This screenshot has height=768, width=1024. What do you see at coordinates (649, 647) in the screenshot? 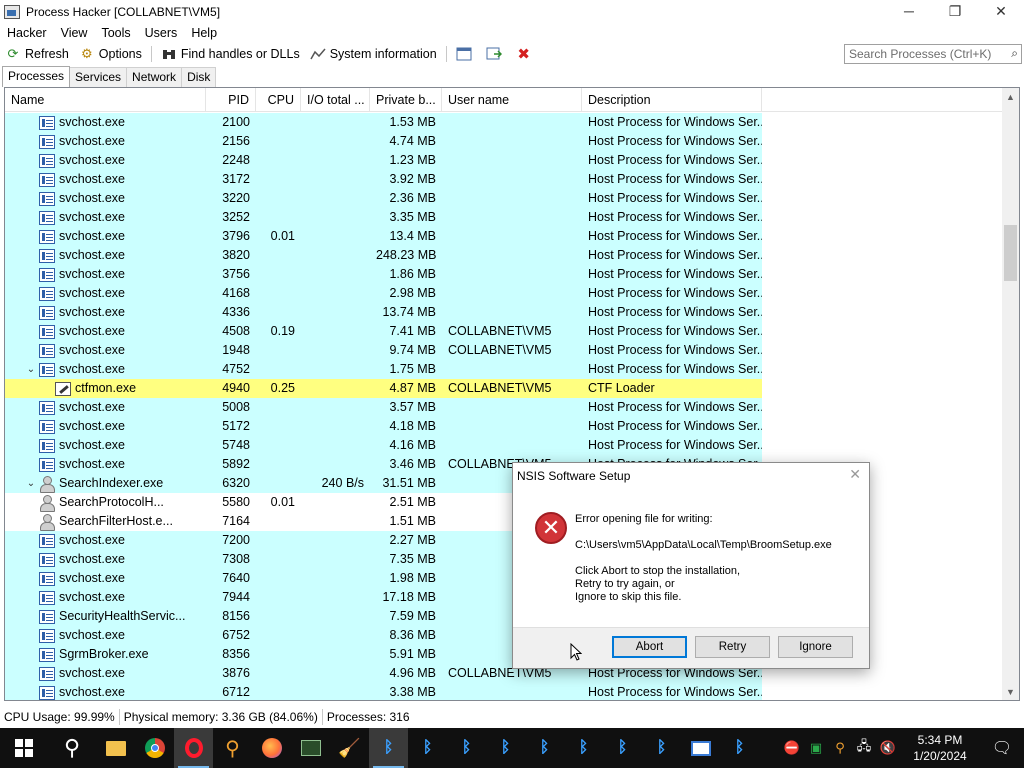
I see `abort-button: Abort` at bounding box center [649, 647].